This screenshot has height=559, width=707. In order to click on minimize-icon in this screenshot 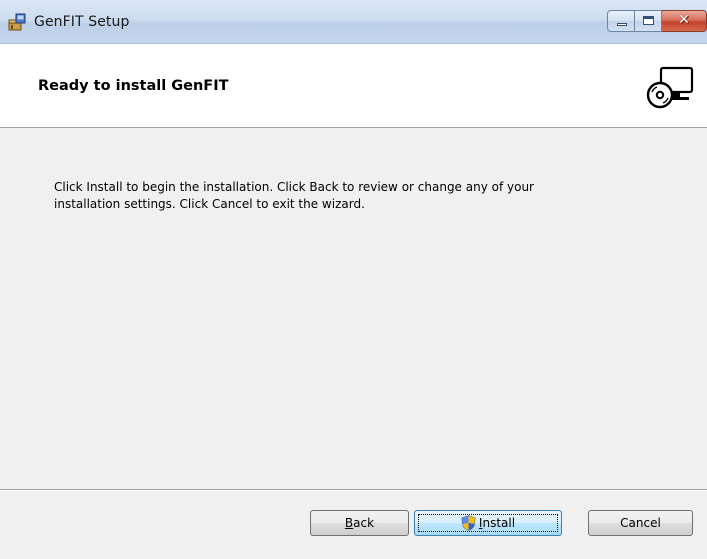, I will do `click(622, 24)`.